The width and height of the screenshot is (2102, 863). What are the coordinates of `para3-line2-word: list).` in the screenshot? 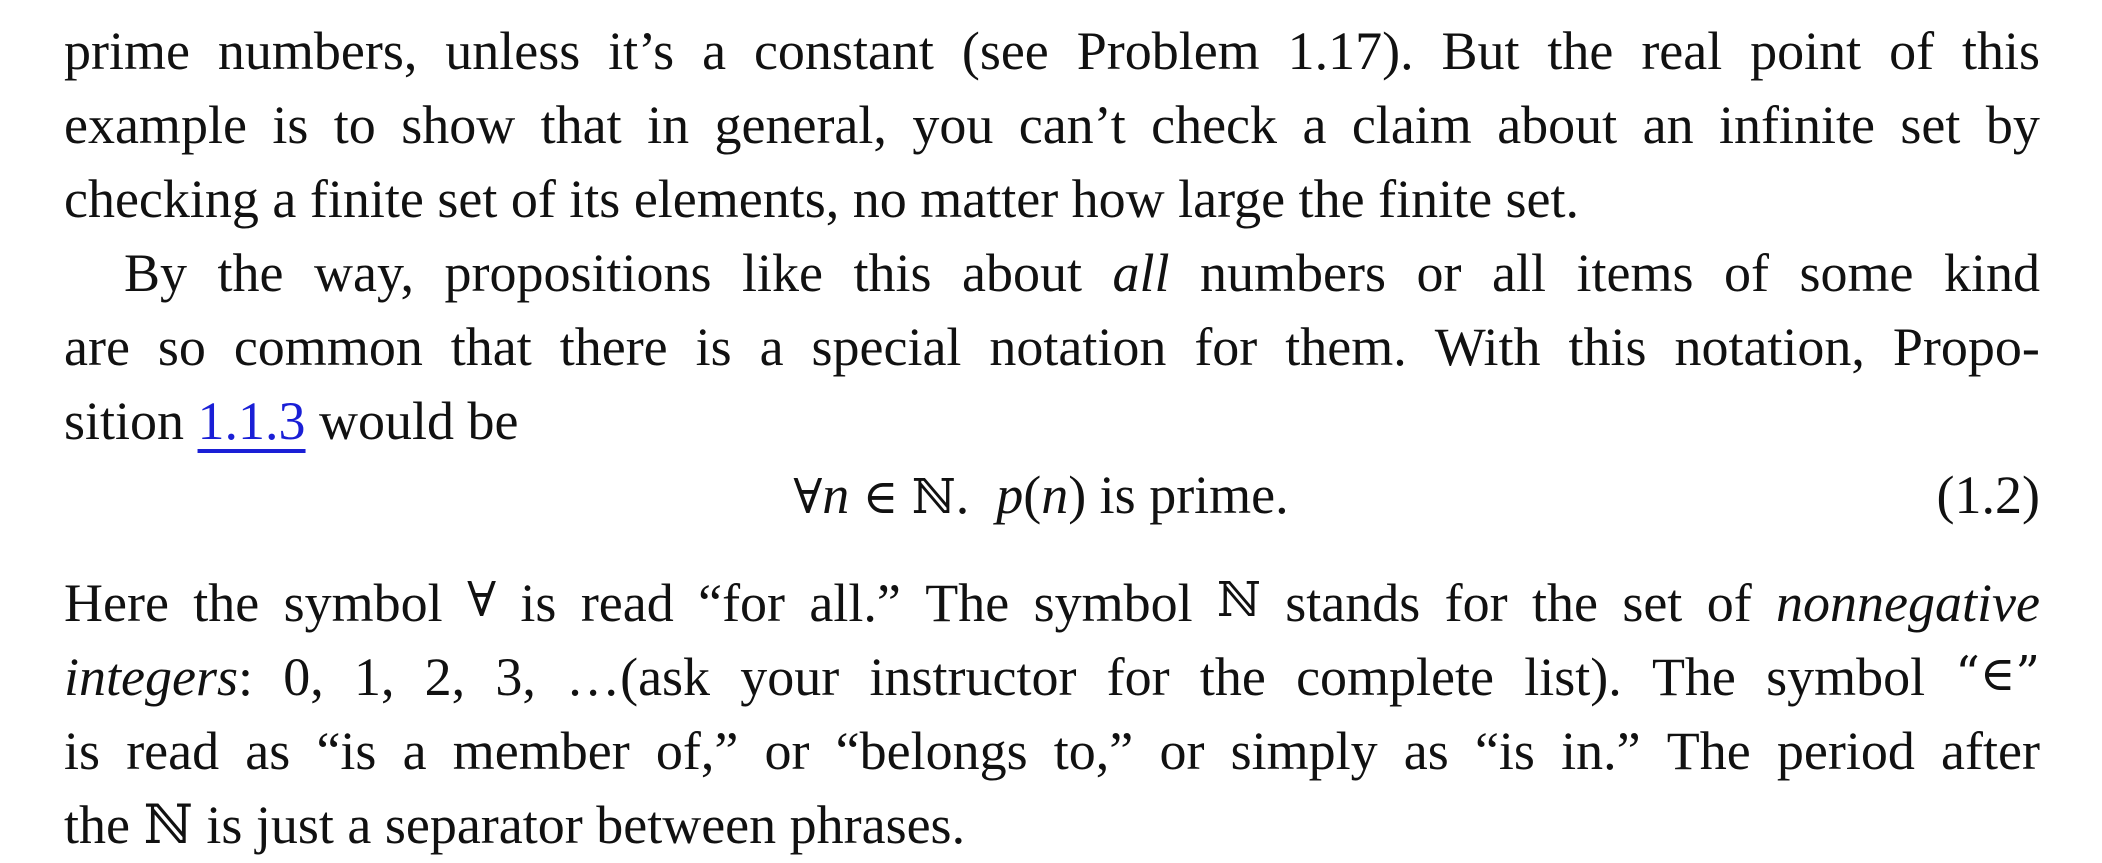 It's located at (1573, 677).